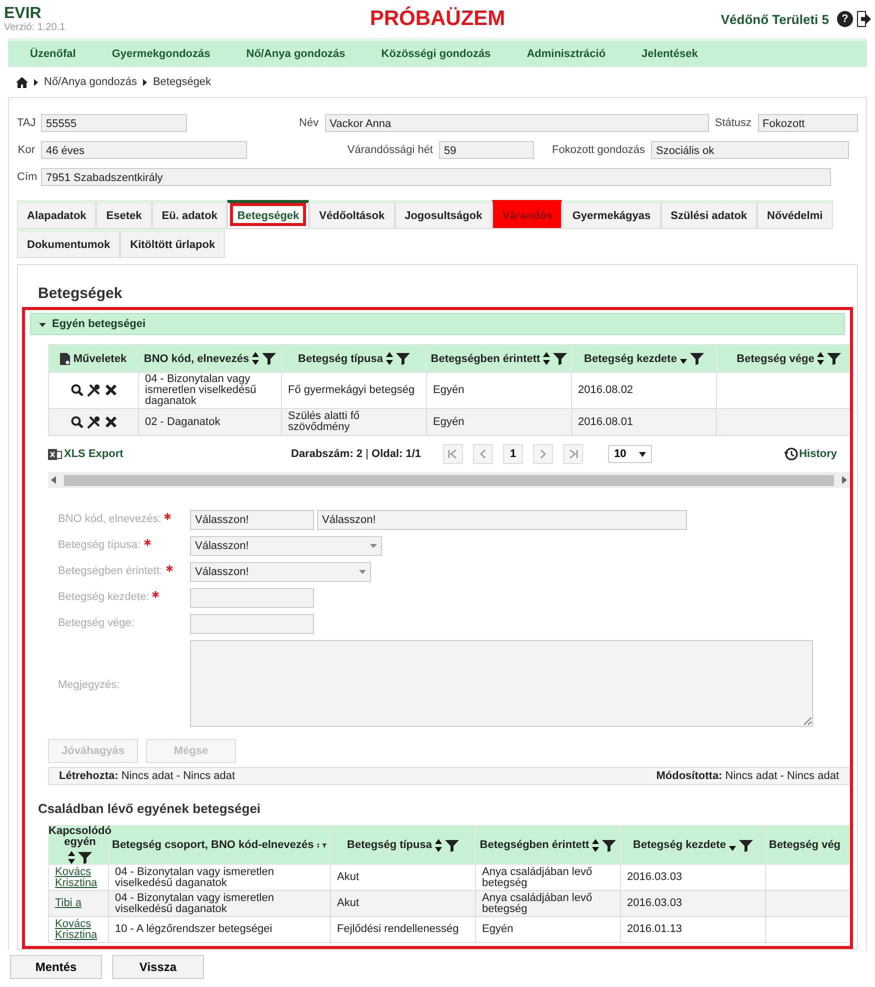 The width and height of the screenshot is (875, 987). Describe the element at coordinates (438, 19) in the screenshot. I see `test-mode-title: PRÓBAÜZEM` at that location.